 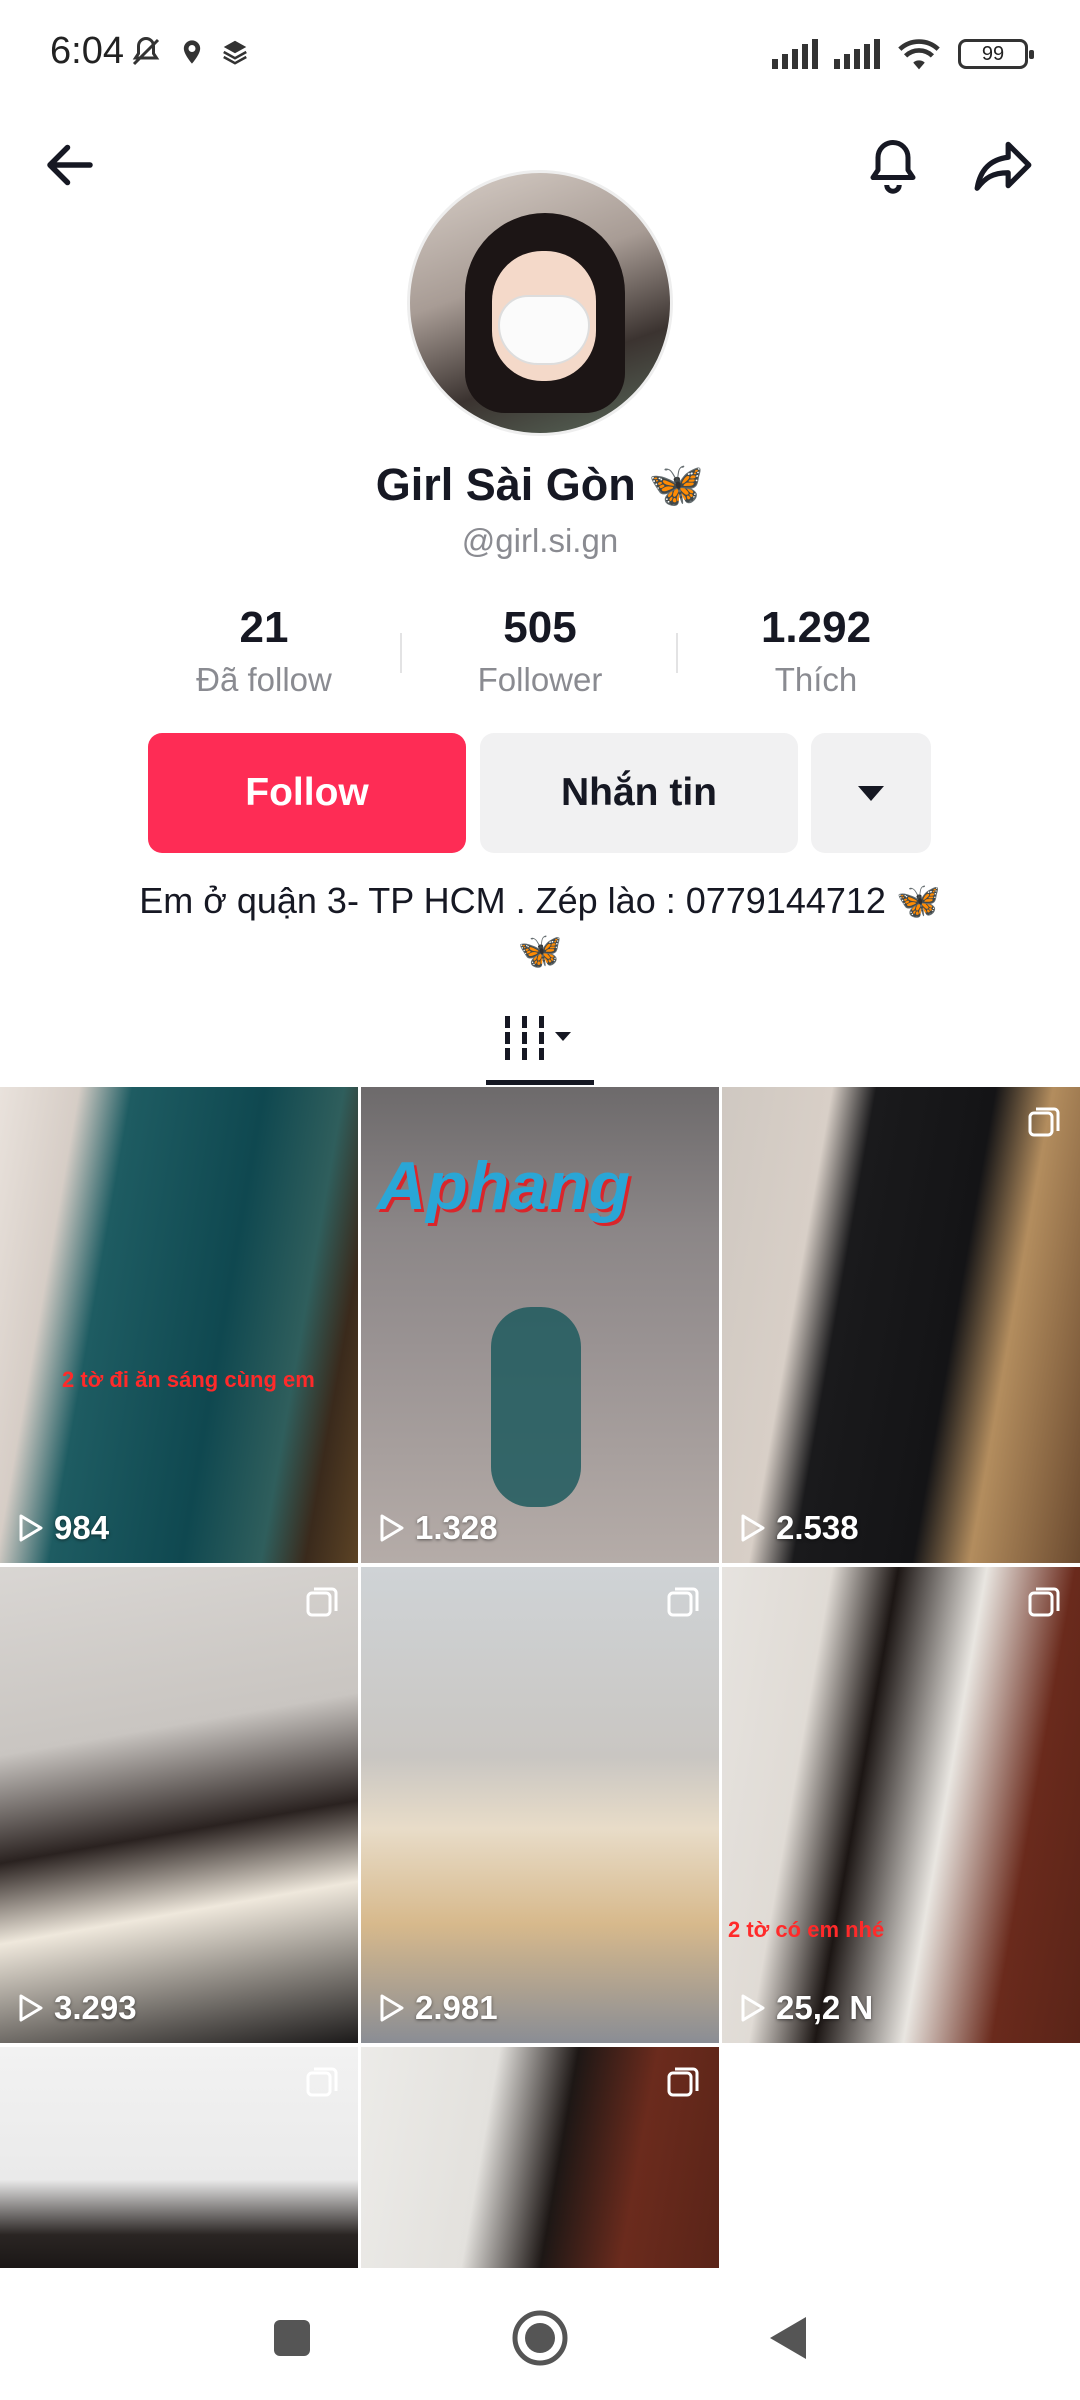 I want to click on grid-view-icon, so click(x=538, y=1038).